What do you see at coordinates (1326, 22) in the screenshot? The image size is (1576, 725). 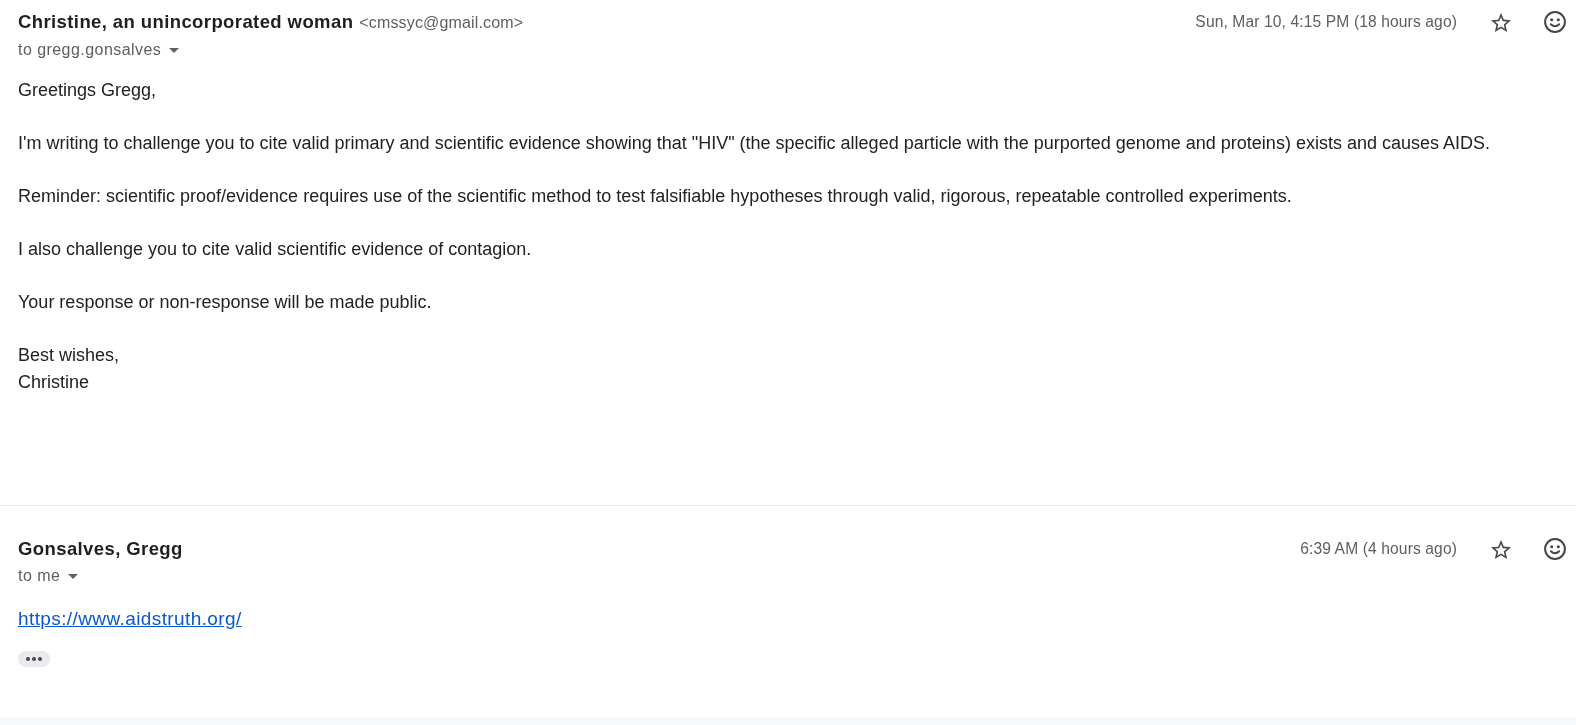 I see `message-date: Sun, Mar 10, 4:15 PM (18 hours ago)` at bounding box center [1326, 22].